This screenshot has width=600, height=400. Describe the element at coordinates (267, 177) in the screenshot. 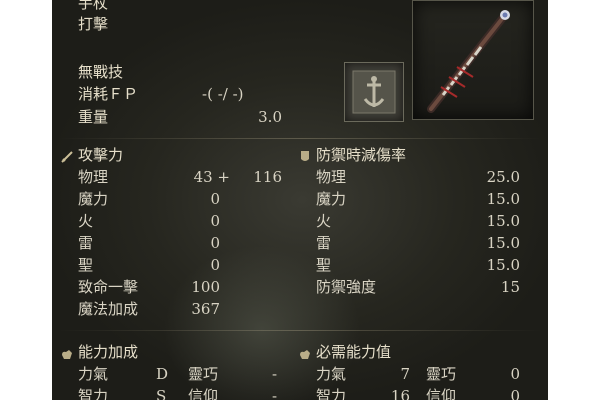

I see `attack-row-extra: 116` at that location.